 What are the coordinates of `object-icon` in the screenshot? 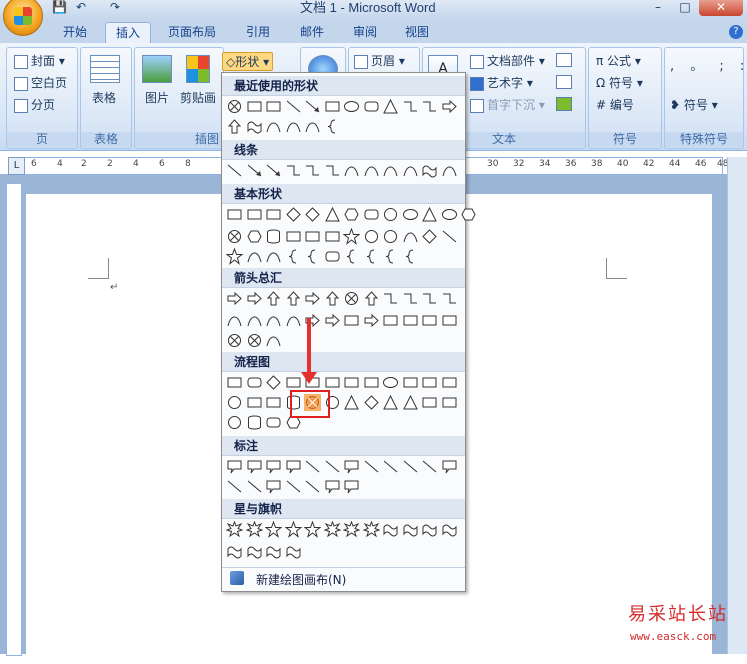 It's located at (564, 104).